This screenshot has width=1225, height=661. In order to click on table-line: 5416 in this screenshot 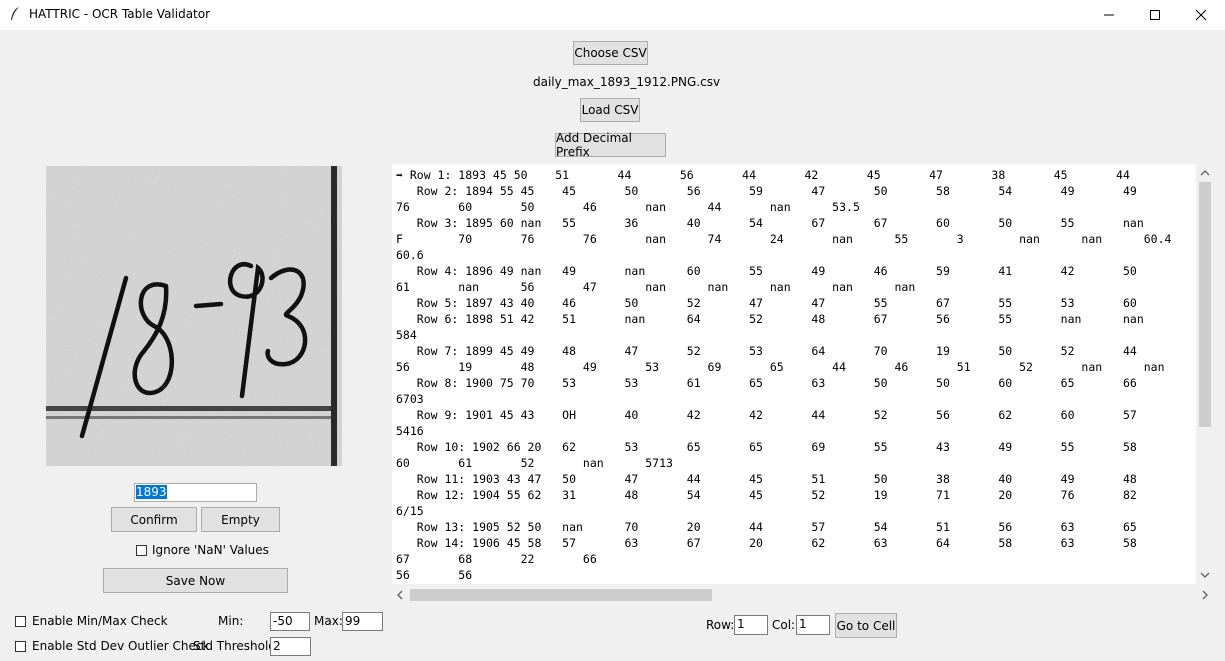, I will do `click(410, 431)`.